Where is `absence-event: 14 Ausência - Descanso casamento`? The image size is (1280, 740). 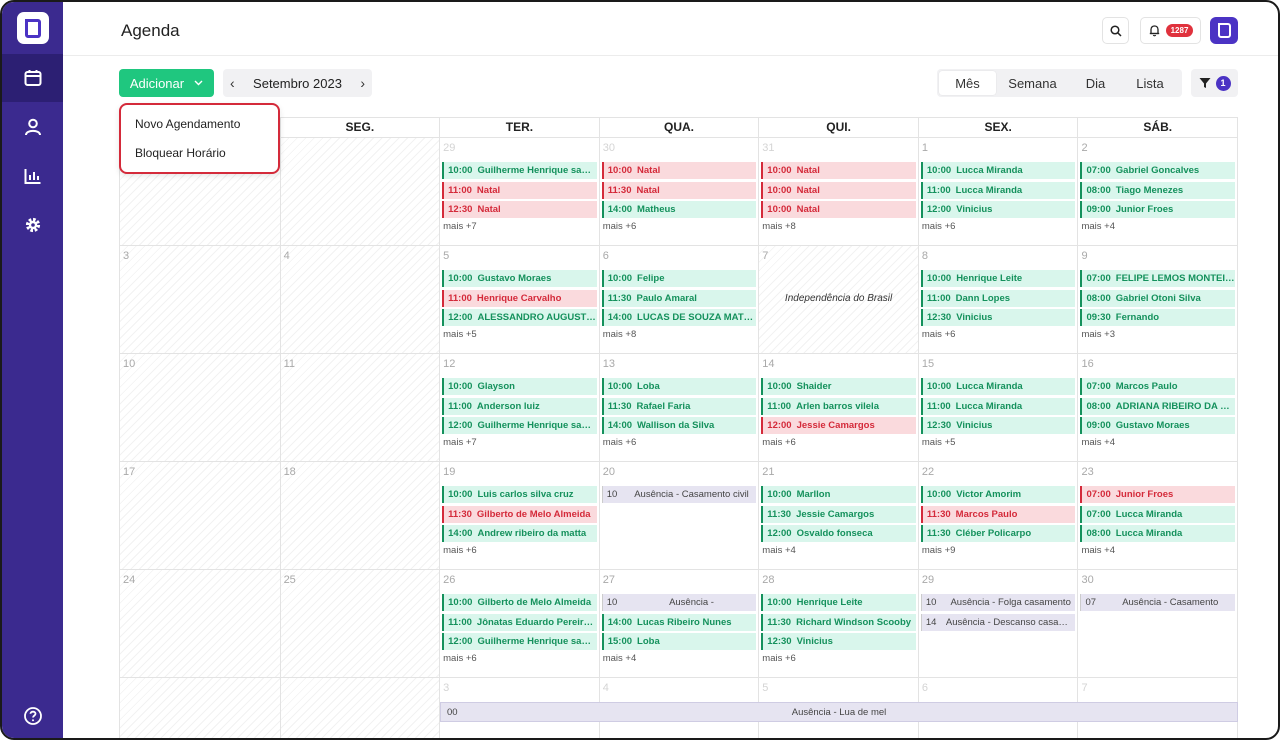
absence-event: 14 Ausência - Descanso casamento is located at coordinates (998, 622).